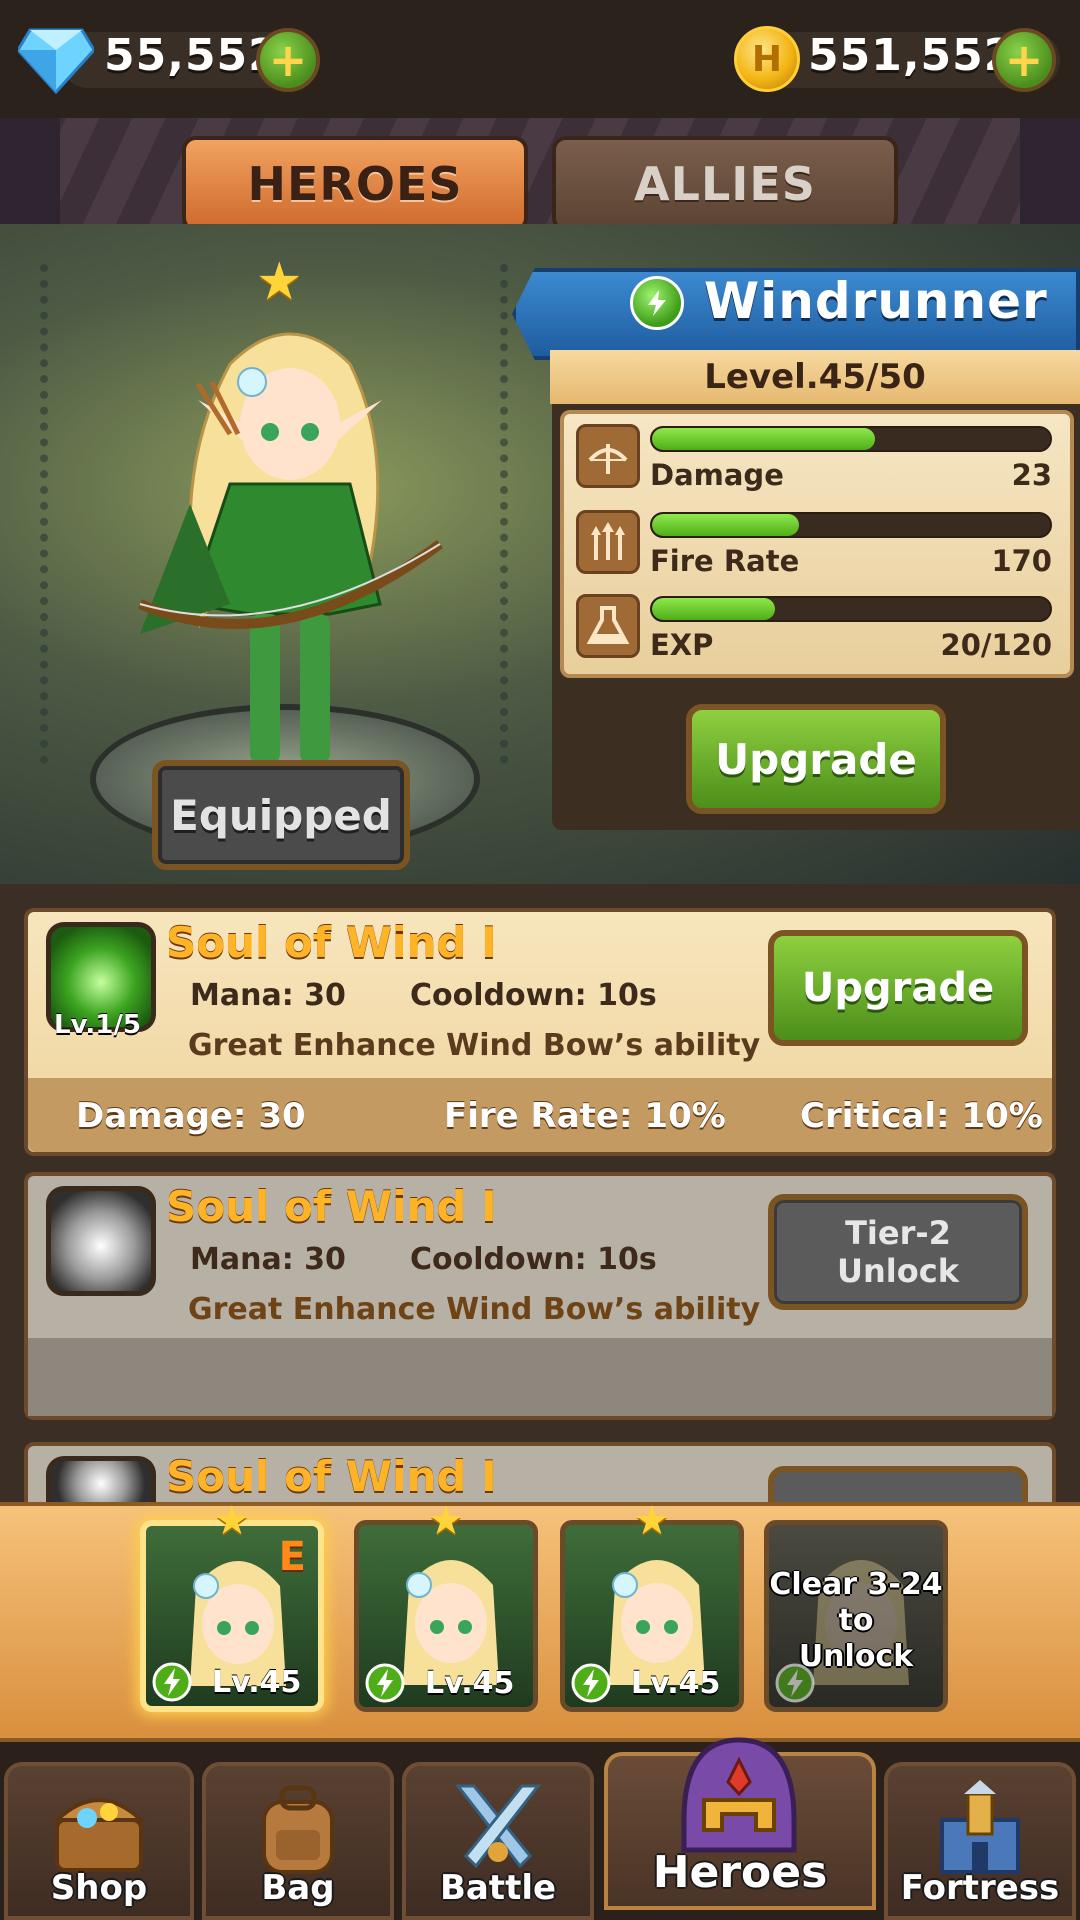 The image size is (1080, 1920). What do you see at coordinates (816, 759) in the screenshot?
I see `hero-upgrade-button: Upgrade` at bounding box center [816, 759].